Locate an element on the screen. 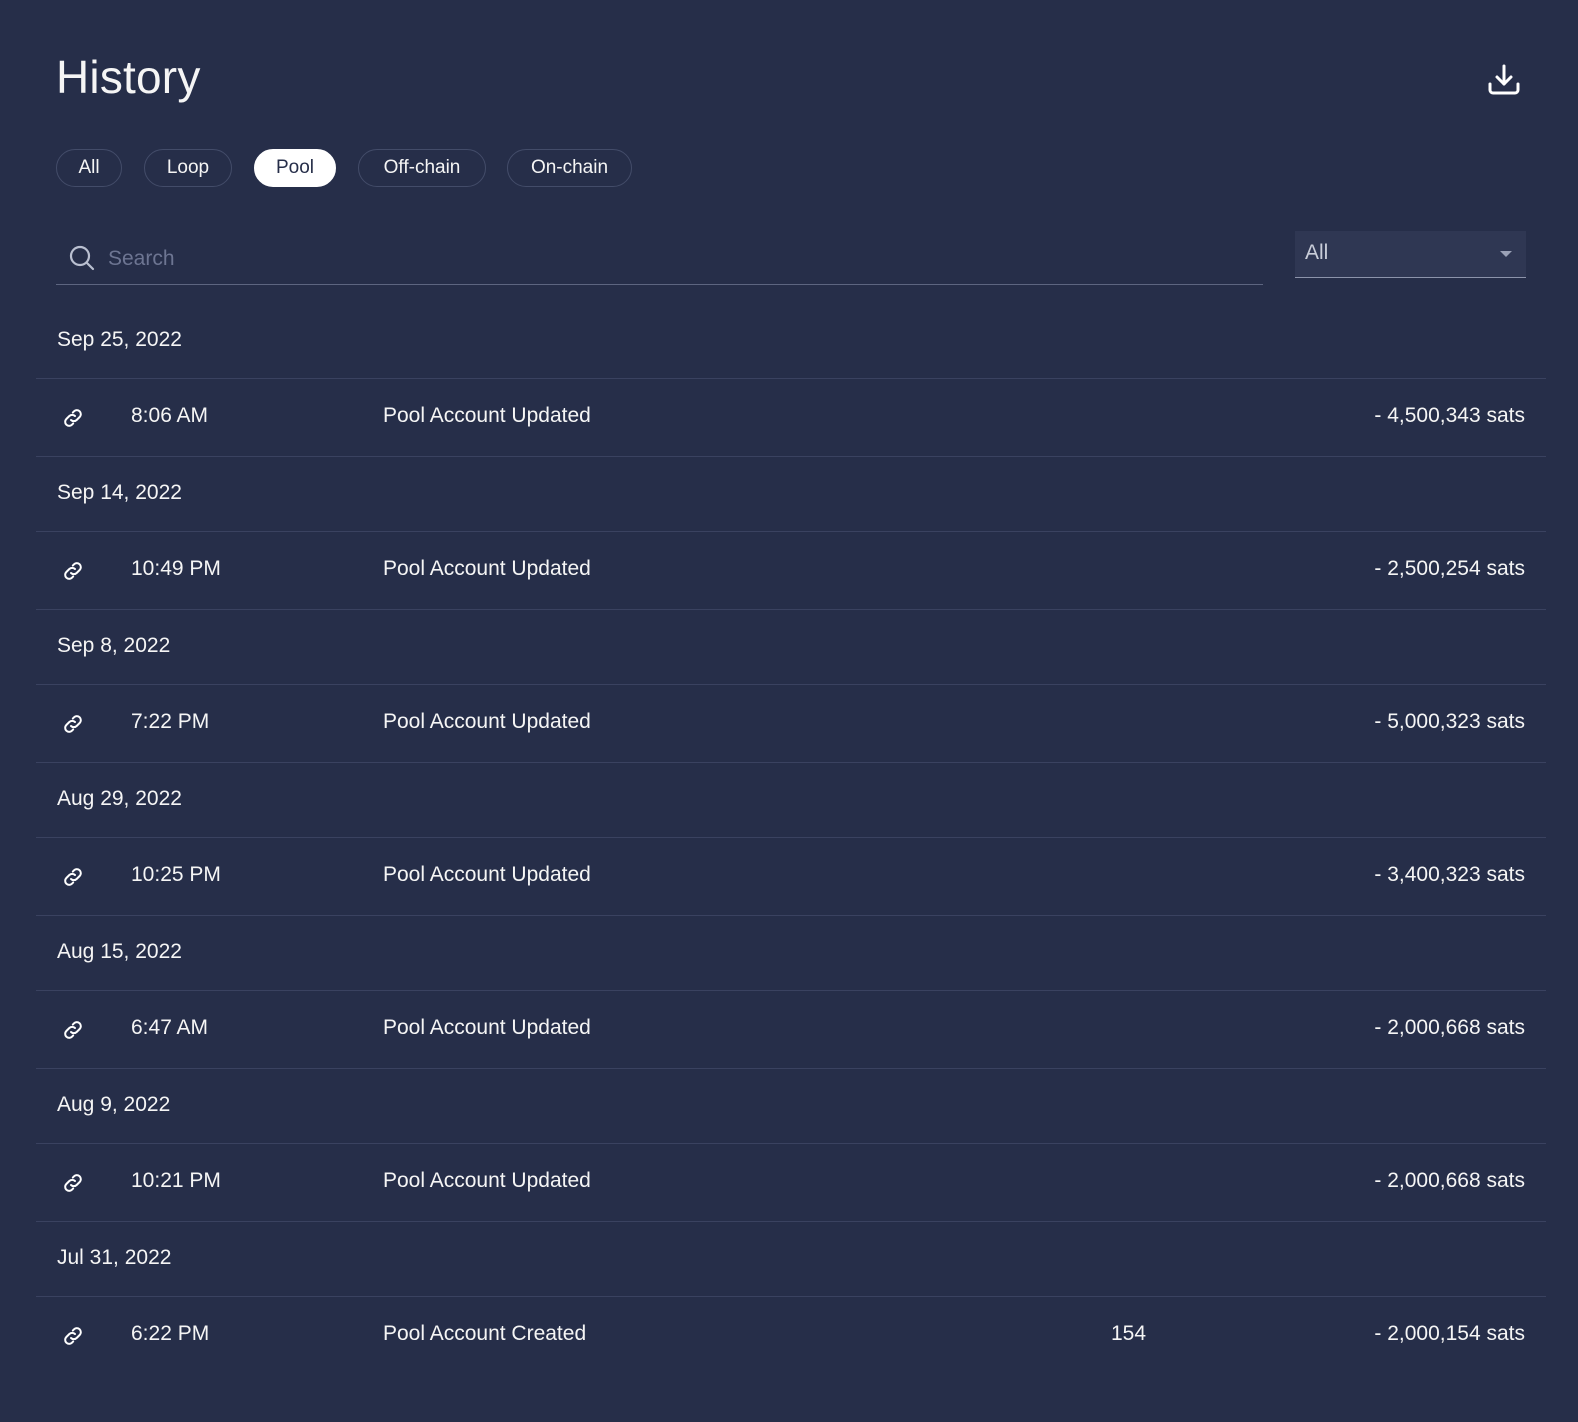  page-title: History is located at coordinates (128, 77).